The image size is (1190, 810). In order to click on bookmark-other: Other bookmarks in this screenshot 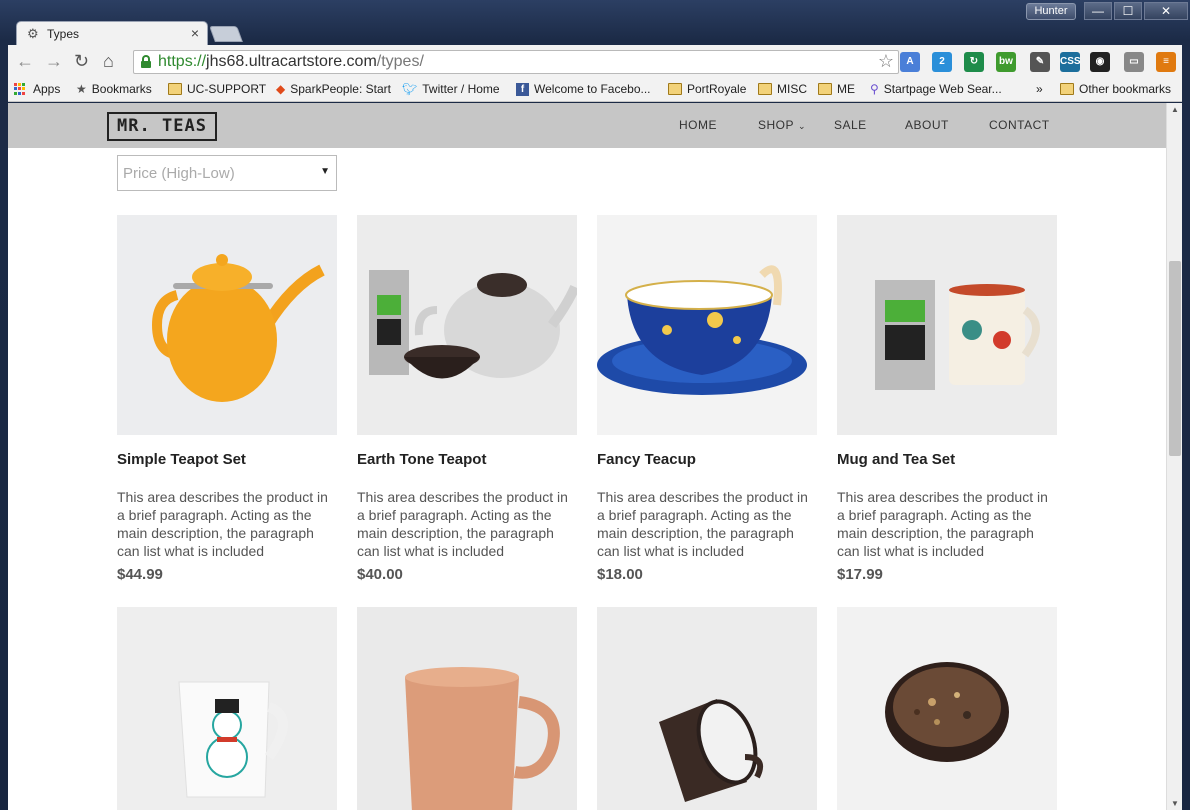, I will do `click(1115, 89)`.